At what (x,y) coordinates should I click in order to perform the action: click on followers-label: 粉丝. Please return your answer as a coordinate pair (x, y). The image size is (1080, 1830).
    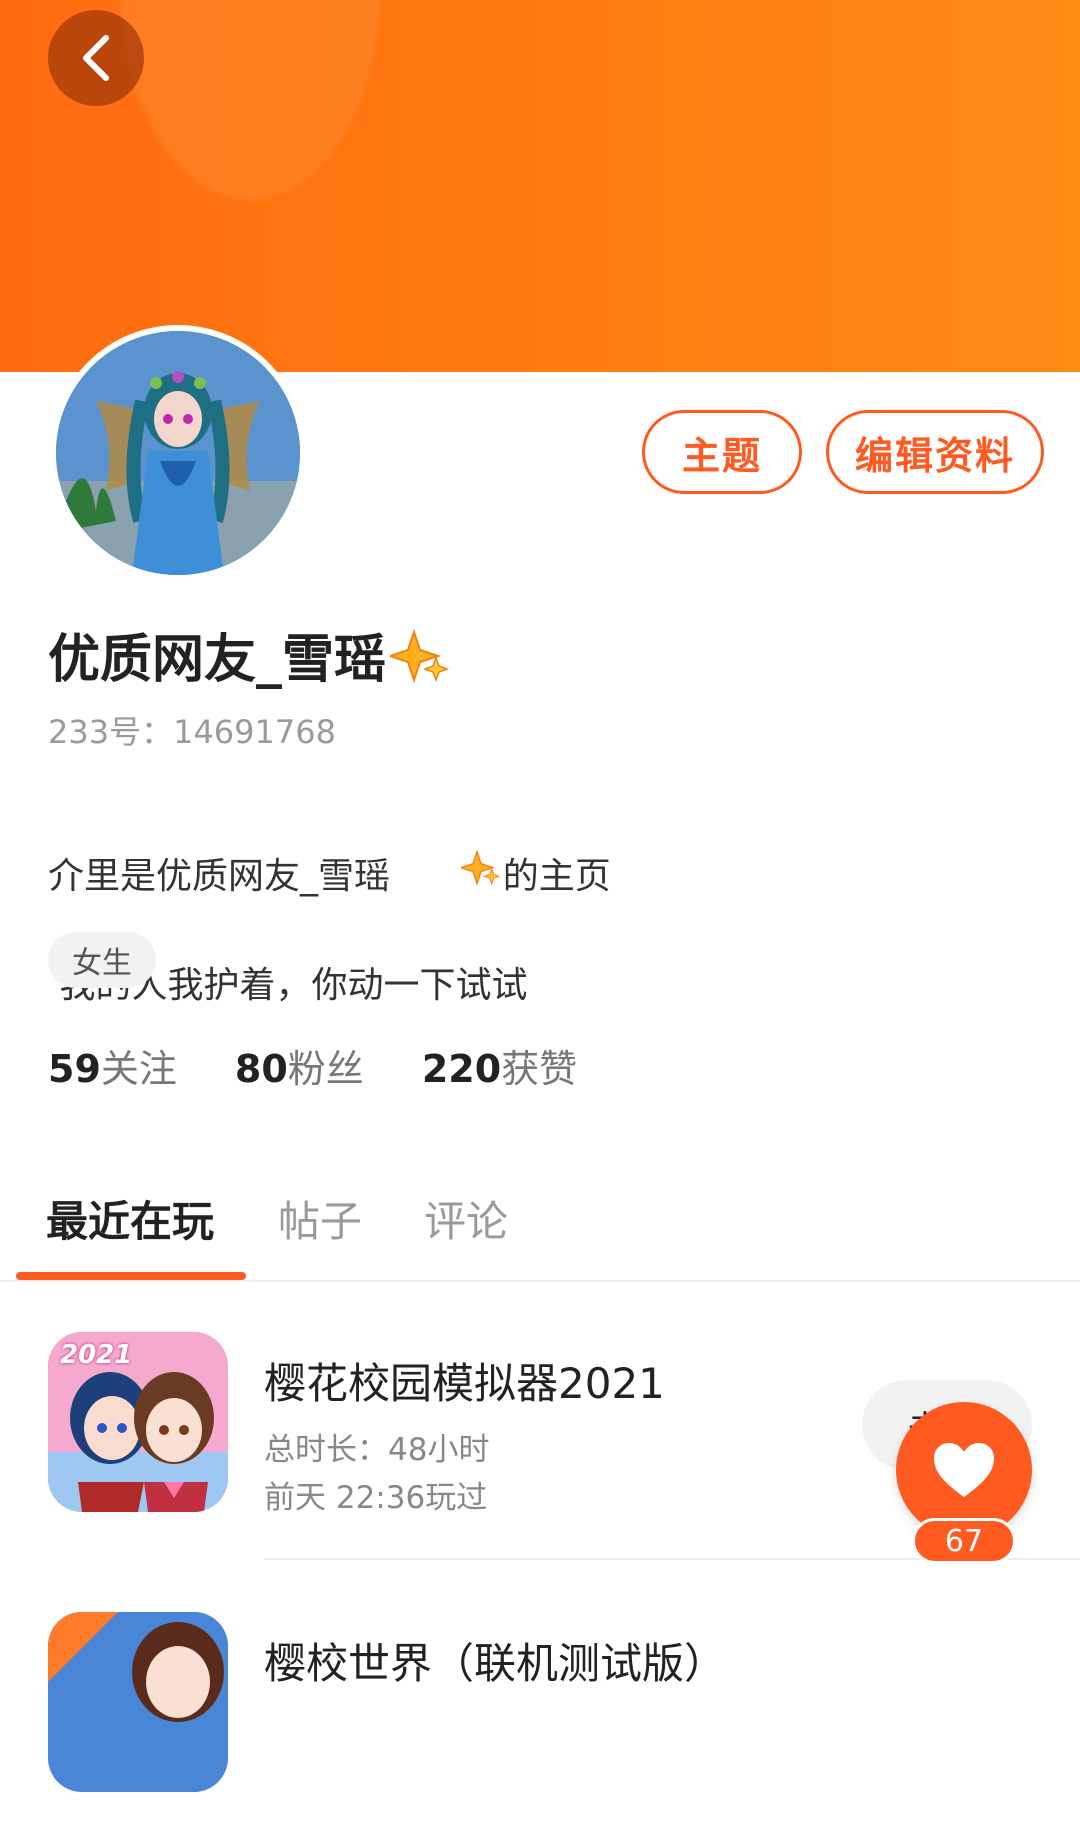
    Looking at the image, I should click on (325, 1069).